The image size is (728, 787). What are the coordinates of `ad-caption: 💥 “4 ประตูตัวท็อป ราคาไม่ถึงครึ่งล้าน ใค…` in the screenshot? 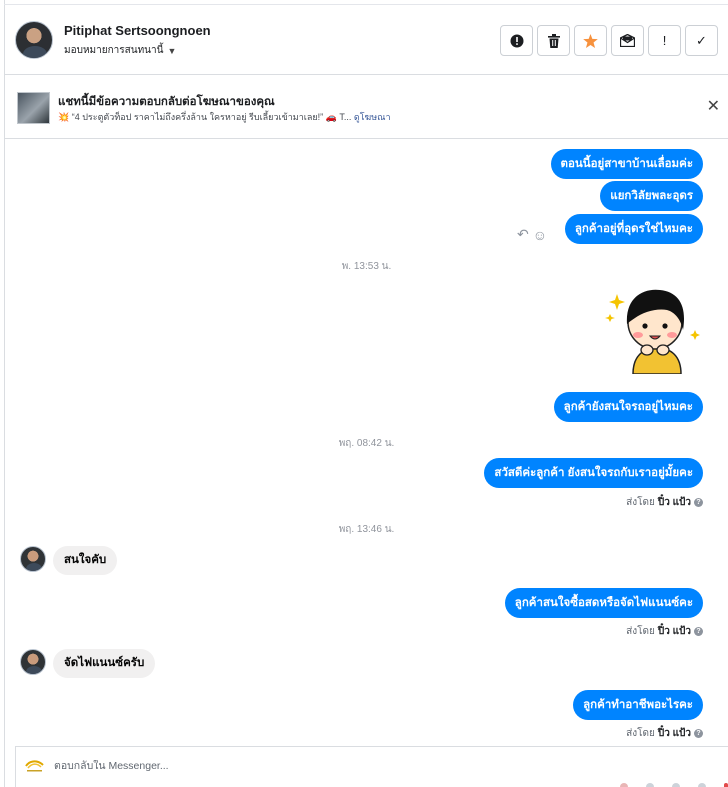 It's located at (205, 117).